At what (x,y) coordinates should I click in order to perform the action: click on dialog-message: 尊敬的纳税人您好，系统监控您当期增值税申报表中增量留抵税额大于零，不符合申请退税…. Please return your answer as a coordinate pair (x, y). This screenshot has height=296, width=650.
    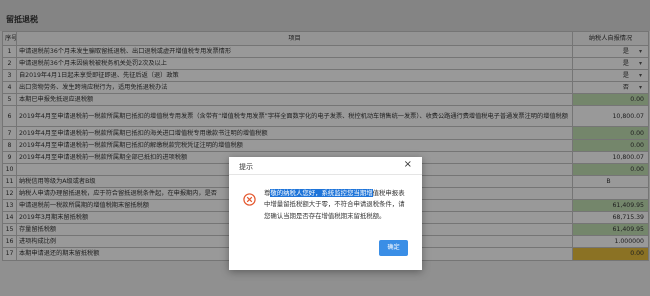
    Looking at the image, I should click on (337, 205).